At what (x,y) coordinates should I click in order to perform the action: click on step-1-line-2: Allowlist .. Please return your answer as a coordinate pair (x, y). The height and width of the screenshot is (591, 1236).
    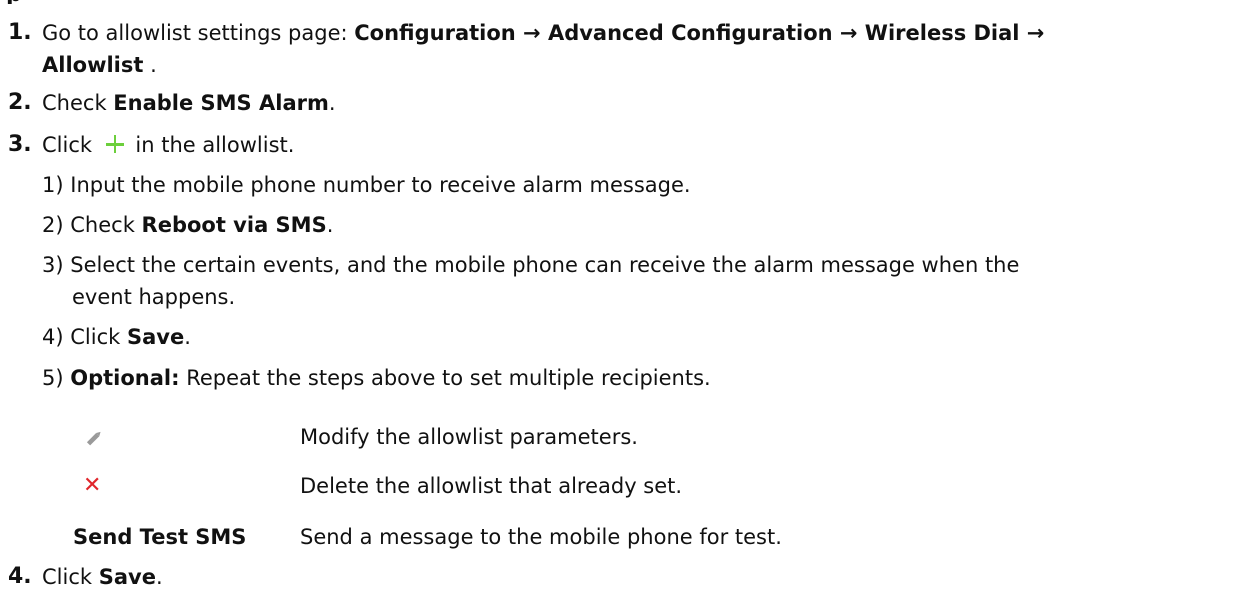
    Looking at the image, I should click on (99, 65).